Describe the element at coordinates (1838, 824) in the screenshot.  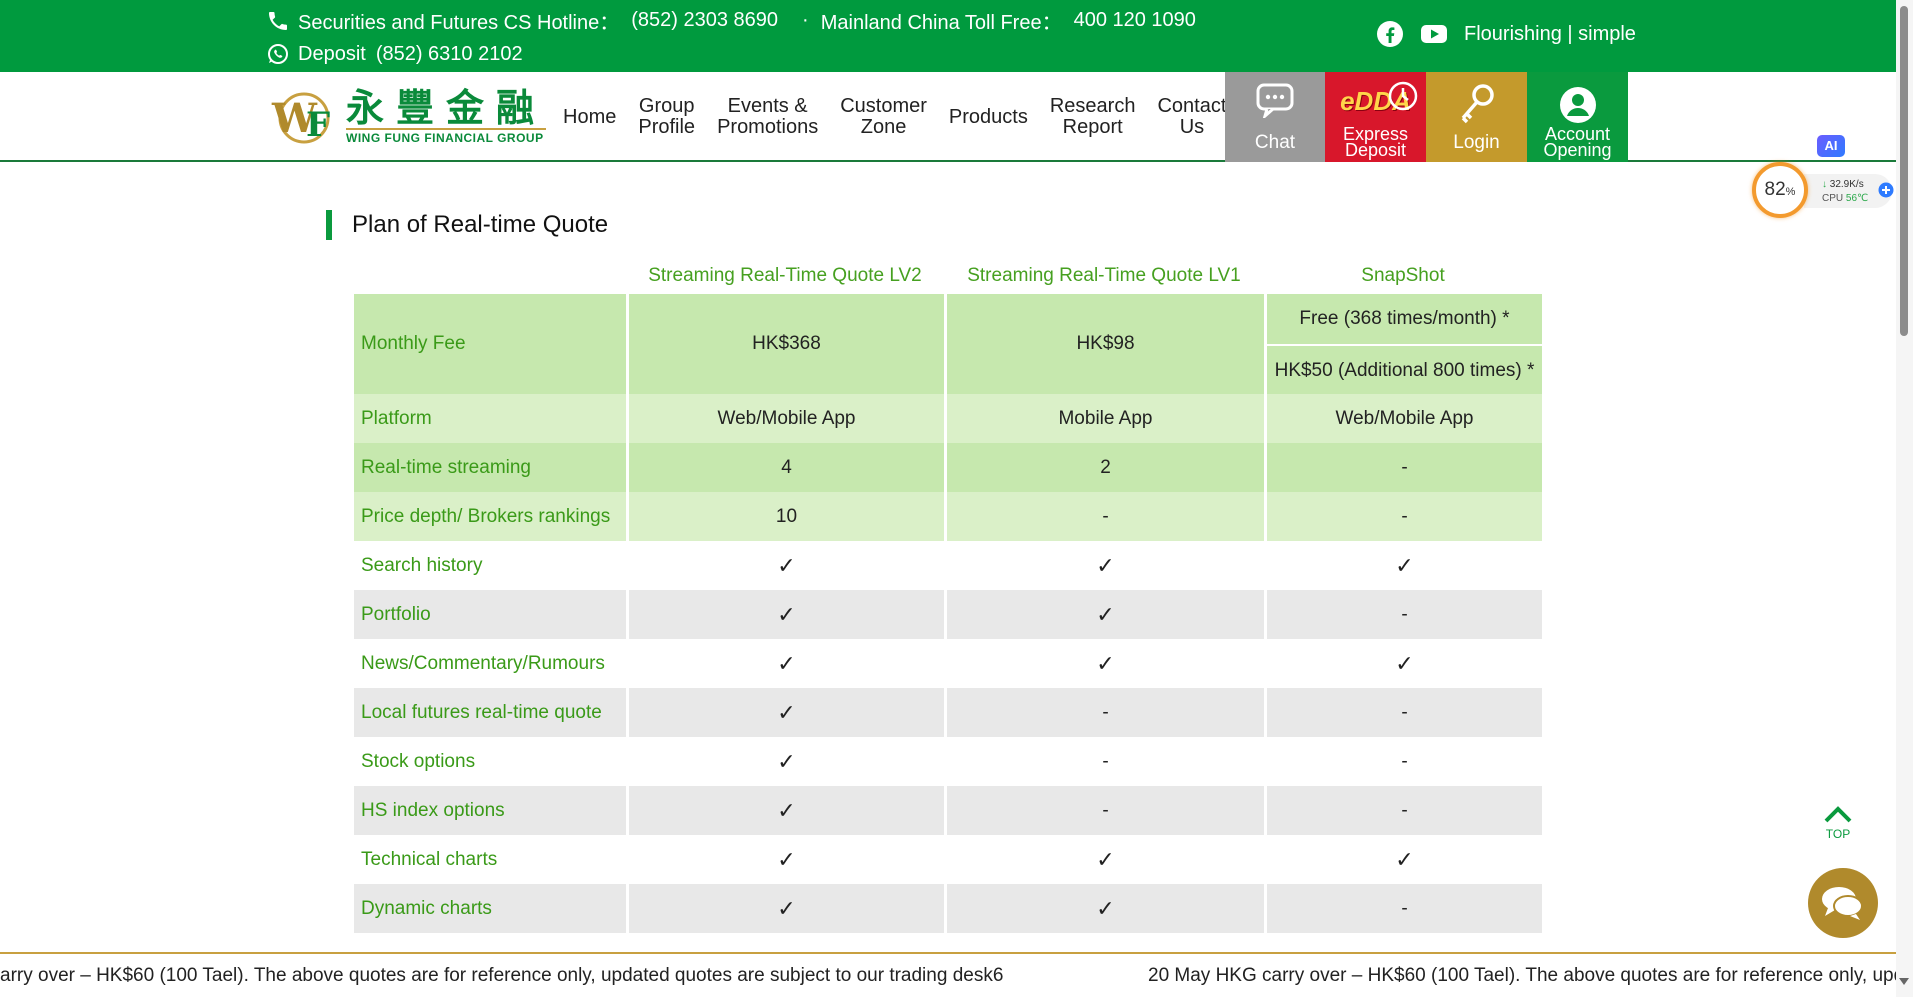
I see `back-to-top-button: TOP` at that location.